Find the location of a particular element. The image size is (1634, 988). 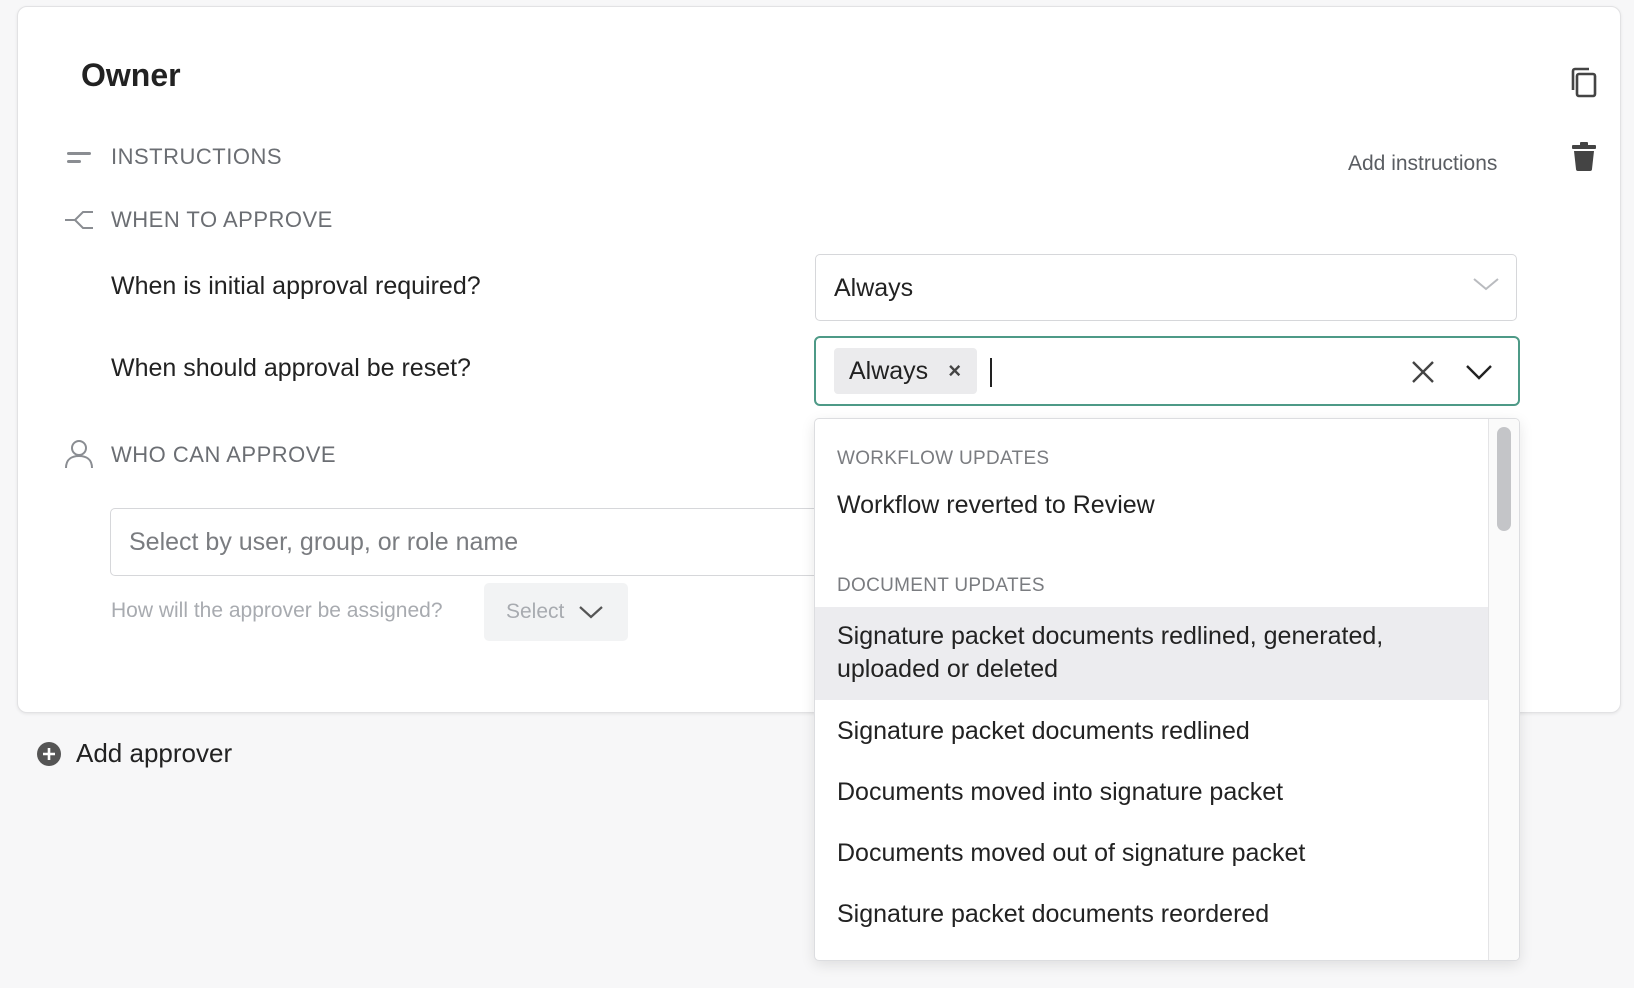

add-instructions-link: Add instructions is located at coordinates (1484, 164).